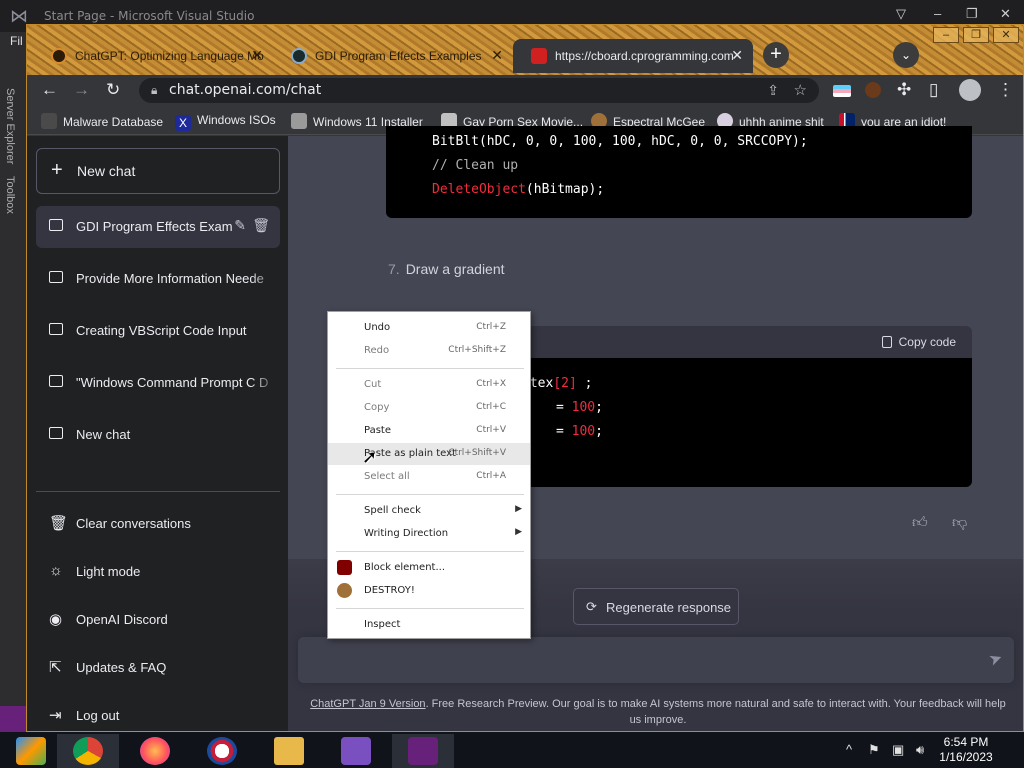 The height and width of the screenshot is (768, 1024). What do you see at coordinates (393, 56) in the screenshot?
I see `tab-gdi-program-effects: GDI Program Effects Examples ✕` at bounding box center [393, 56].